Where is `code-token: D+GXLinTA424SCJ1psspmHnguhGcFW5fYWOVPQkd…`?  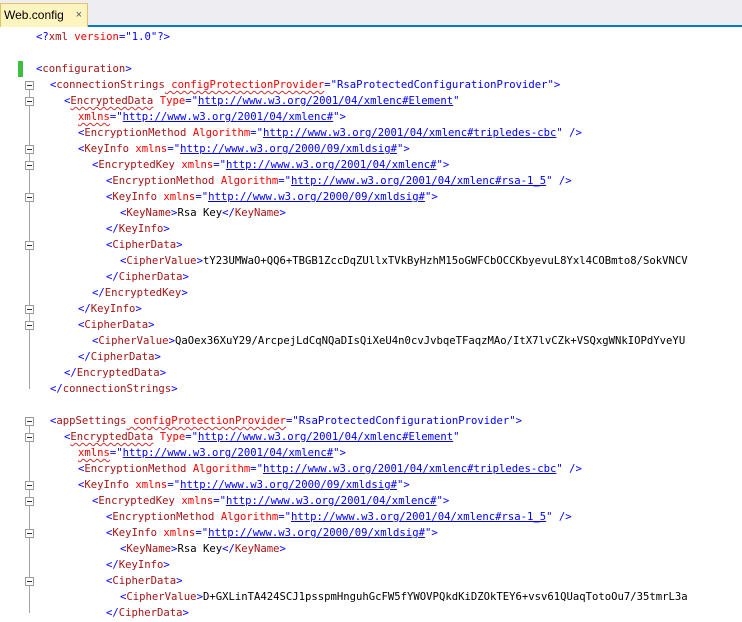 code-token: D+GXLinTA424SCJ1psspmHnguhGcFW5fYWOVPQkd… is located at coordinates (445, 597).